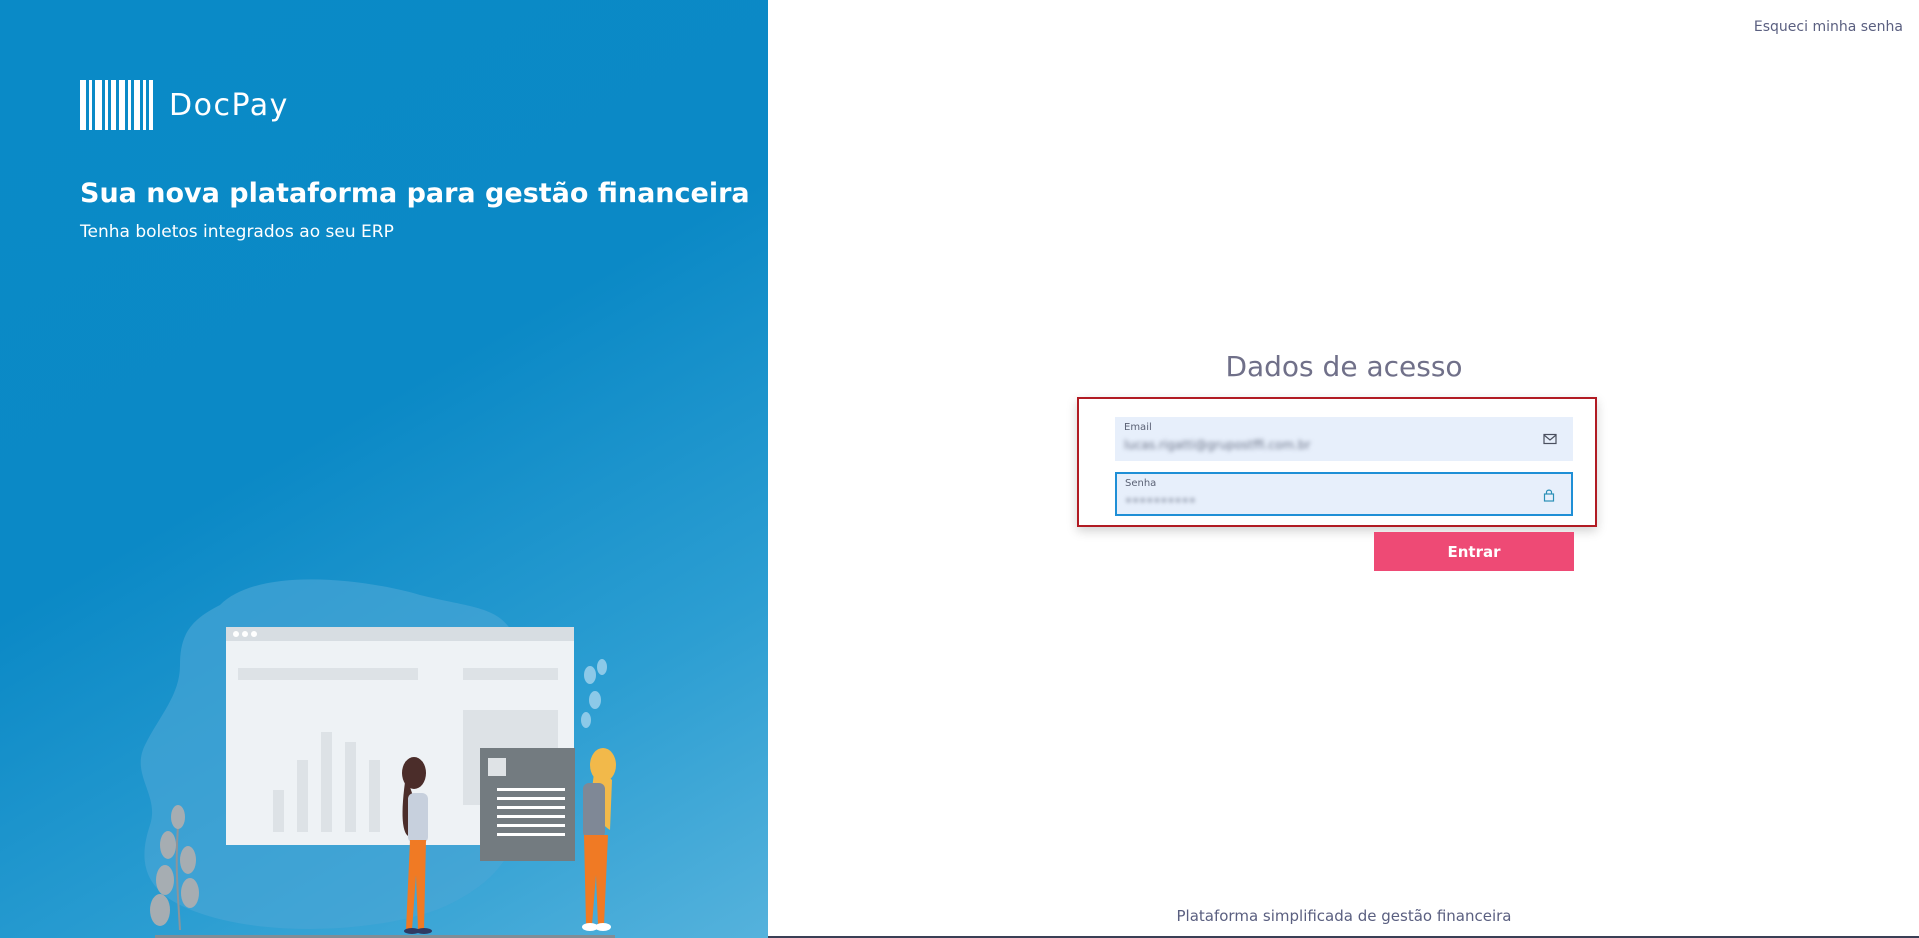  I want to click on password-input, so click(1325, 501).